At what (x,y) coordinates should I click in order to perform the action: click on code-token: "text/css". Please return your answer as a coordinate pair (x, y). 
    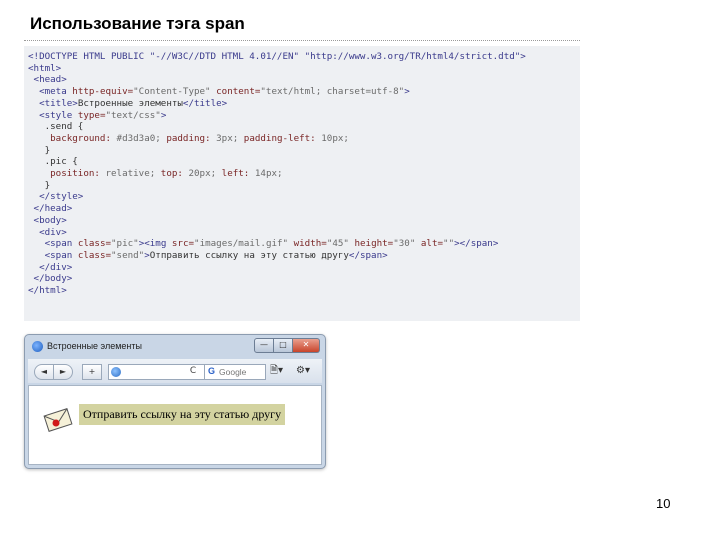
    Looking at the image, I should click on (133, 115).